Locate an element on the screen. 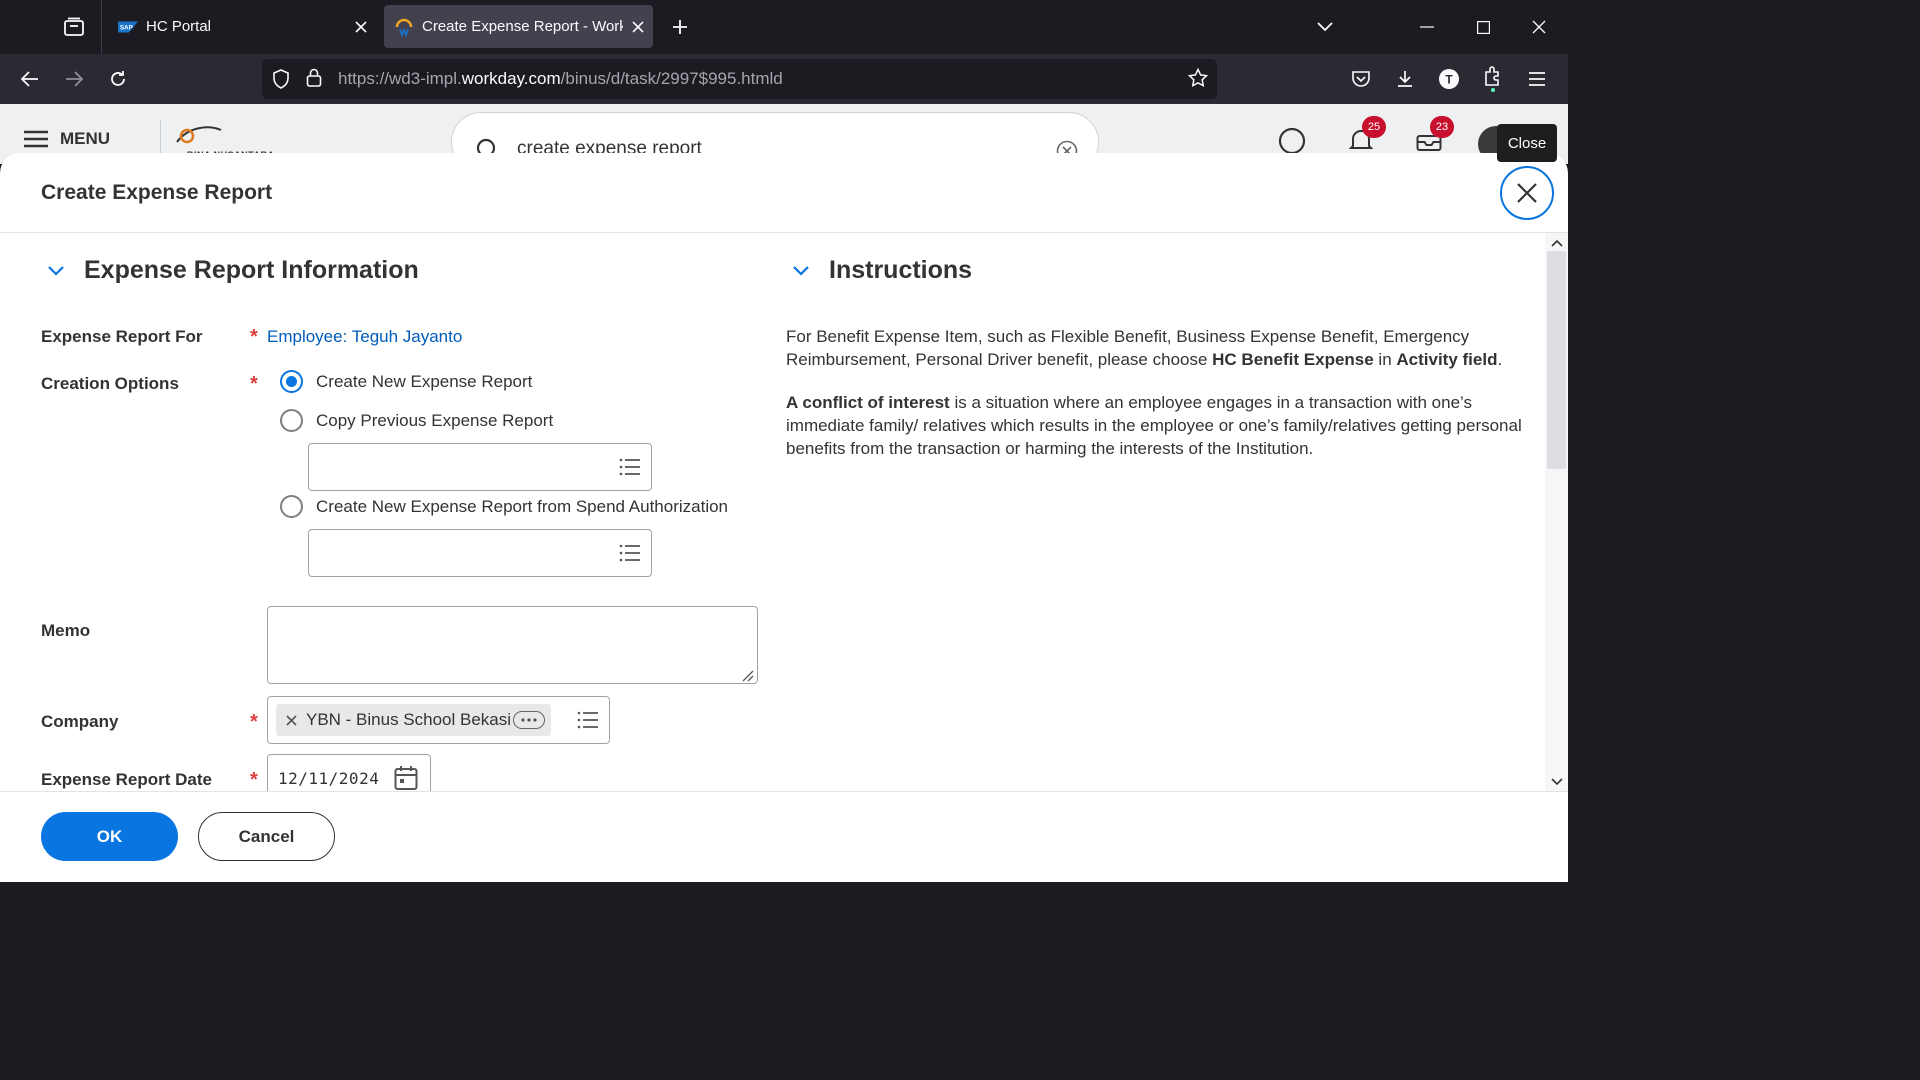 The image size is (1920, 1080). divider is located at coordinates (784, 791).